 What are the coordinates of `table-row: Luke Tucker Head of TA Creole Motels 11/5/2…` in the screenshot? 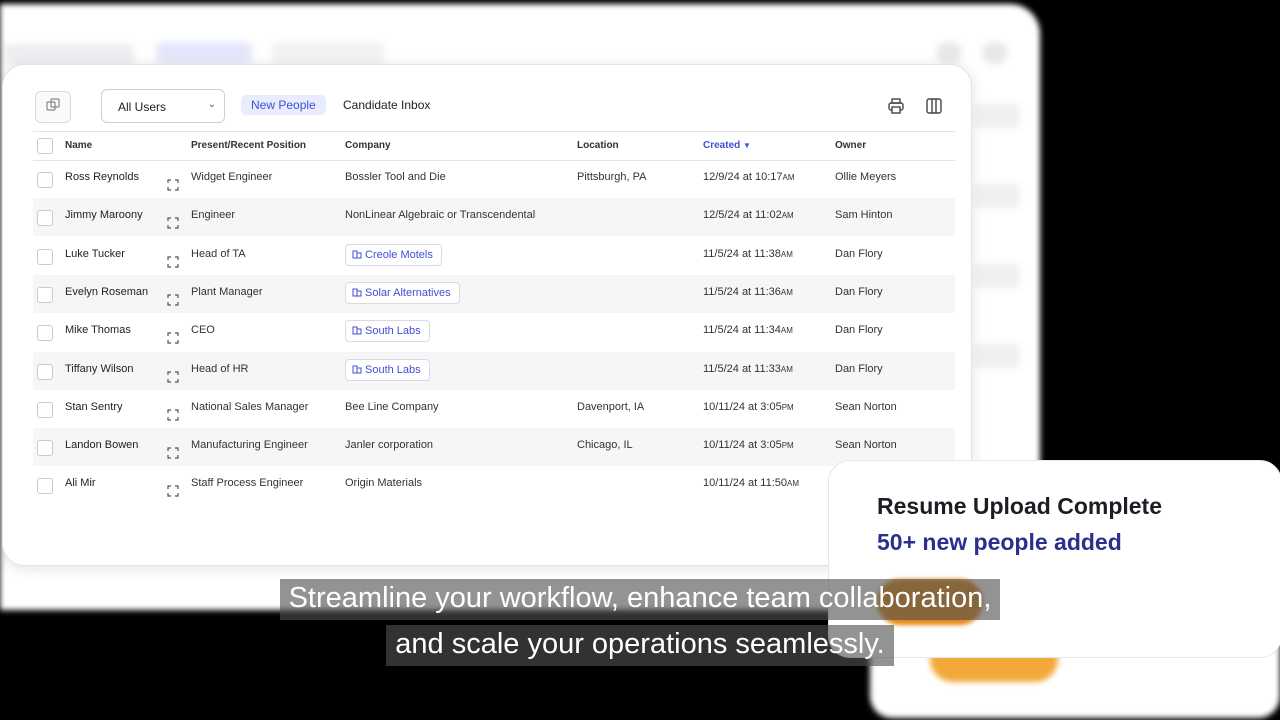 It's located at (494, 256).